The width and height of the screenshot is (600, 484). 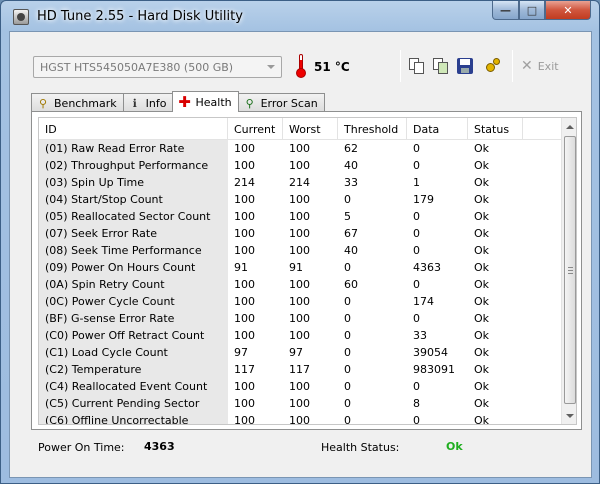 What do you see at coordinates (542, 129) in the screenshot?
I see `column-header-filler` at bounding box center [542, 129].